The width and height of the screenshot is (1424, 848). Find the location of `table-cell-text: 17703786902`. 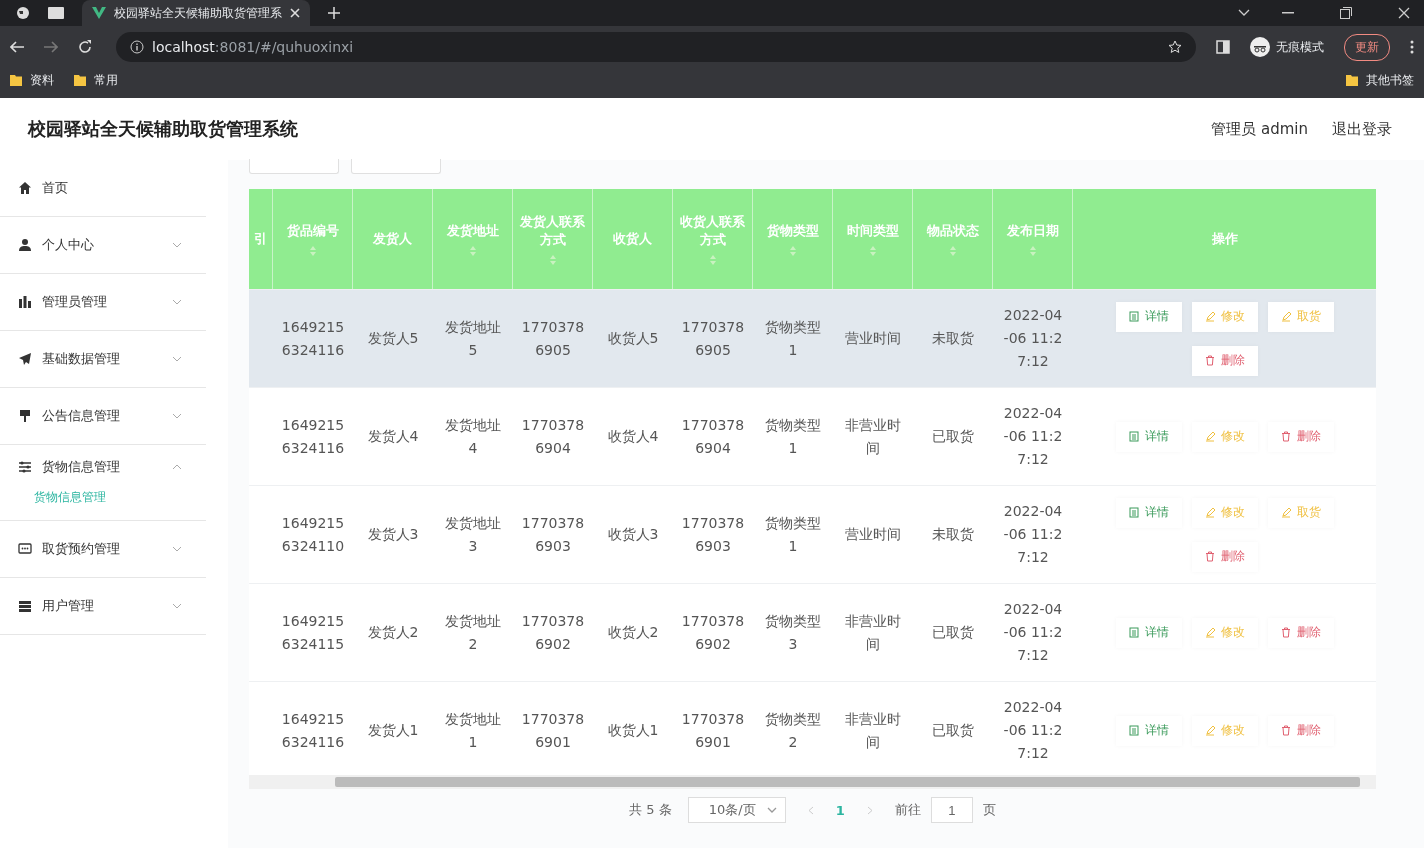

table-cell-text: 17703786902 is located at coordinates (553, 632).